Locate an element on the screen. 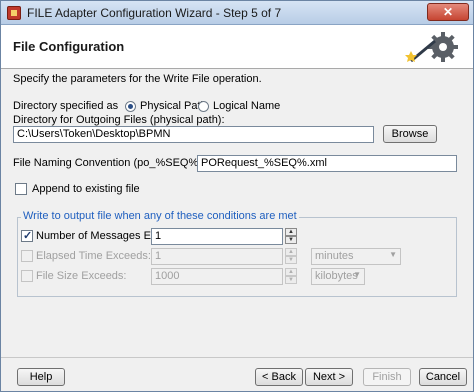  messages-checkbox is located at coordinates (27, 235).